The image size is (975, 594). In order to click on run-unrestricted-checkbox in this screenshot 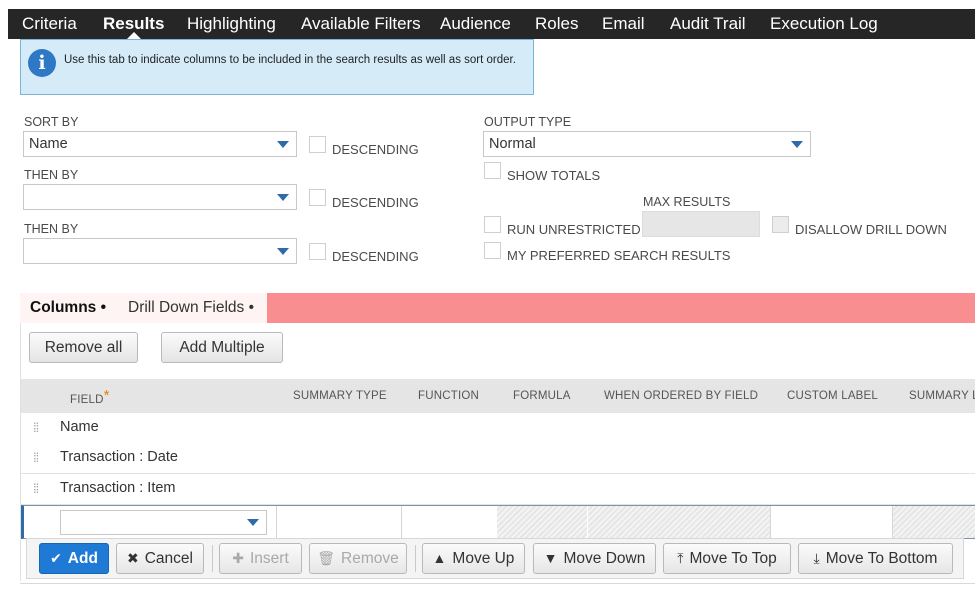, I will do `click(492, 224)`.